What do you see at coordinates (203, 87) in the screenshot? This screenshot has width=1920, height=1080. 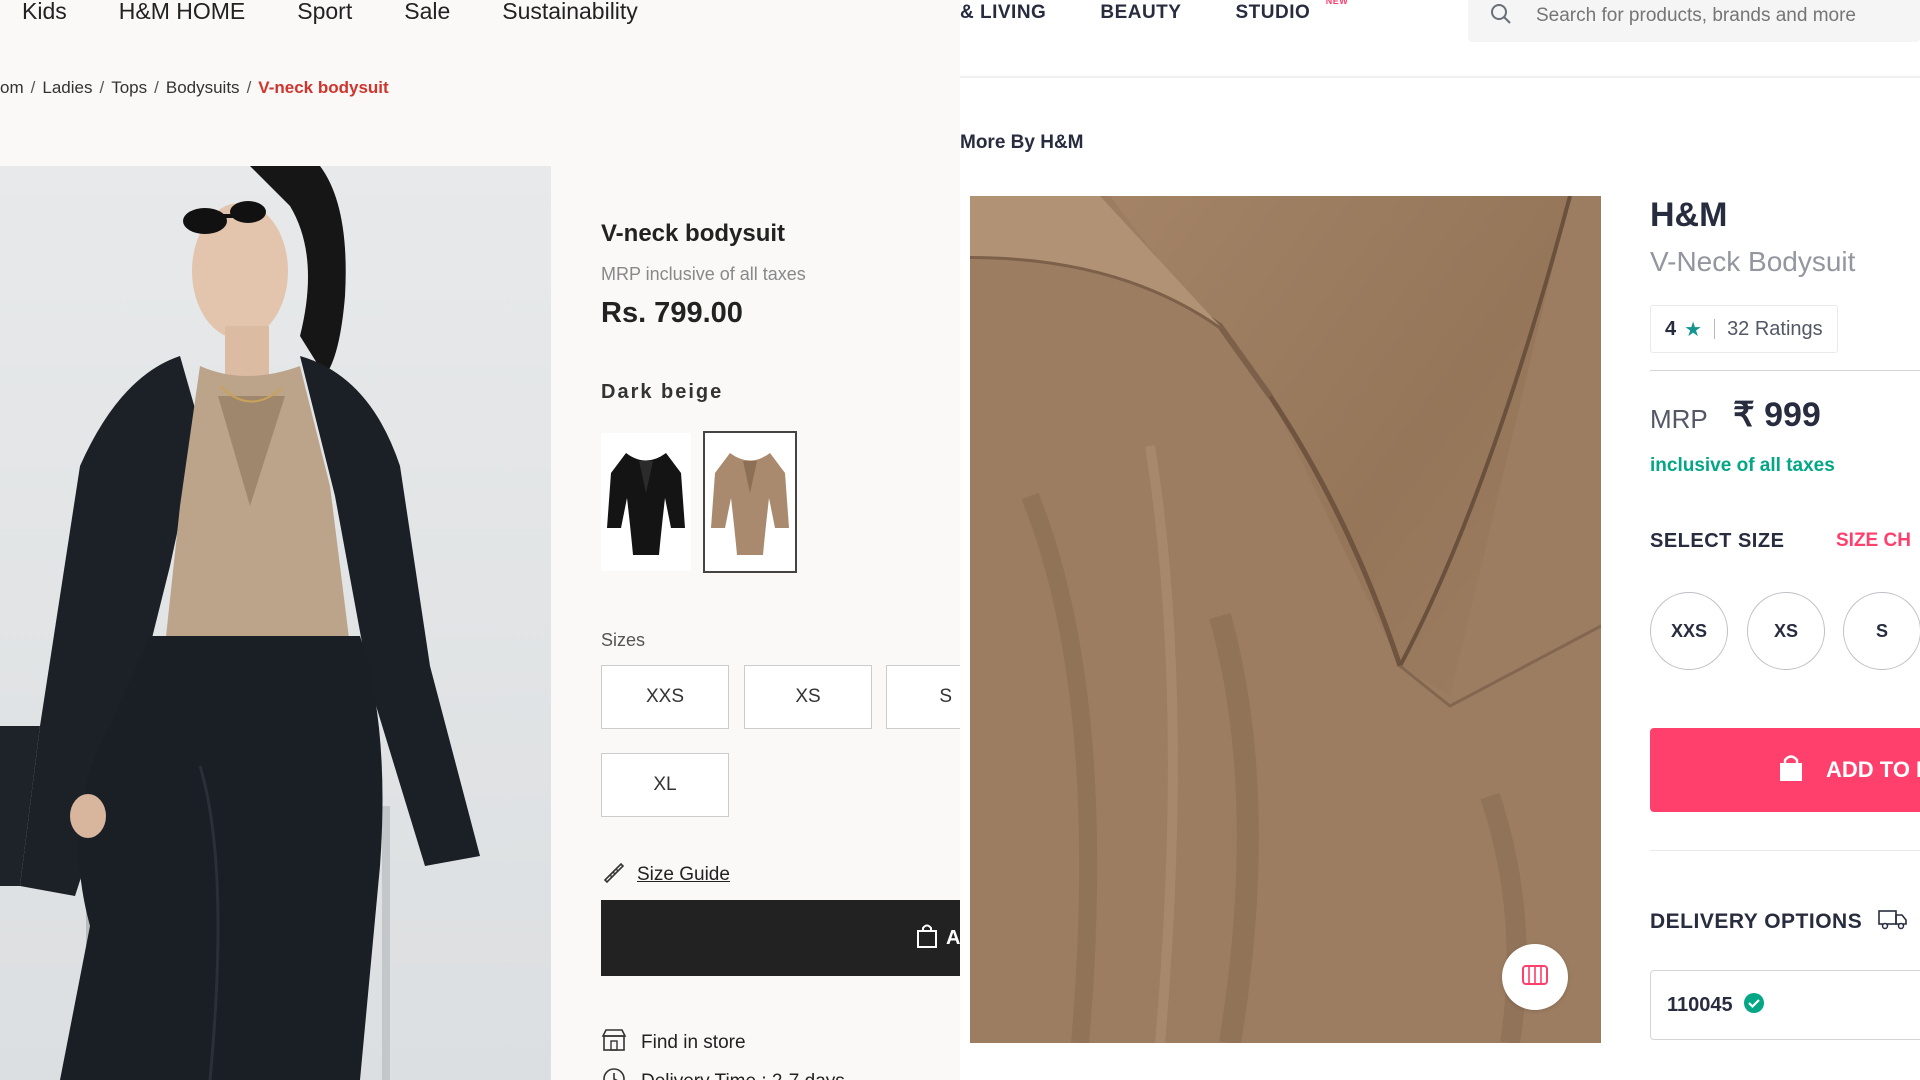 I see `breadcrumb-bodysuits: Bodysuits` at bounding box center [203, 87].